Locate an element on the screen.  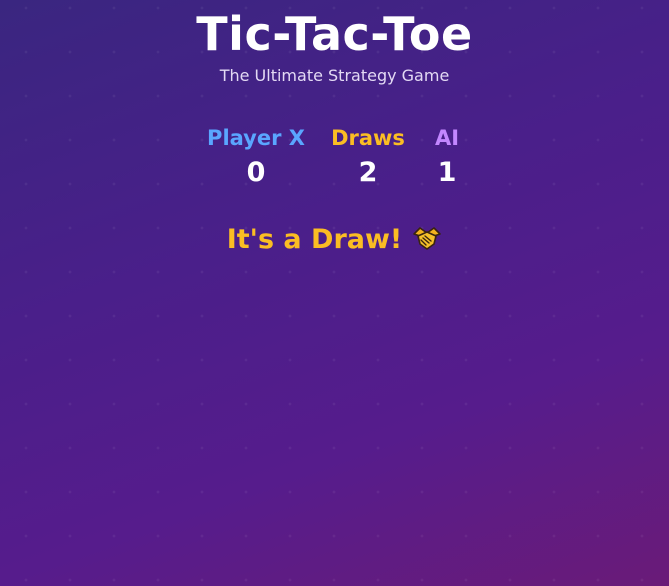
score-player-x-value: 0 is located at coordinates (256, 172).